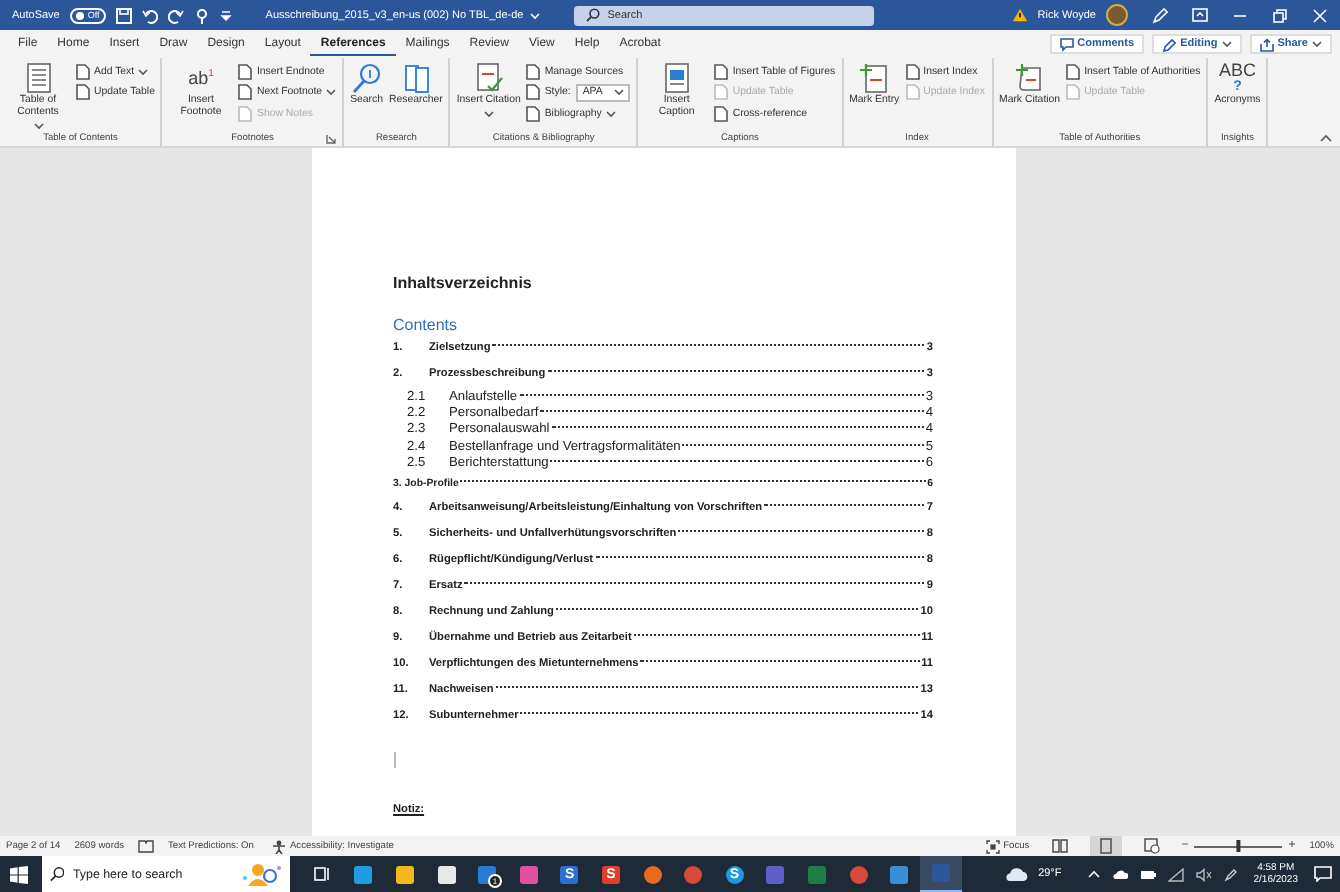  What do you see at coordinates (394, 760) in the screenshot?
I see `text-cursor` at bounding box center [394, 760].